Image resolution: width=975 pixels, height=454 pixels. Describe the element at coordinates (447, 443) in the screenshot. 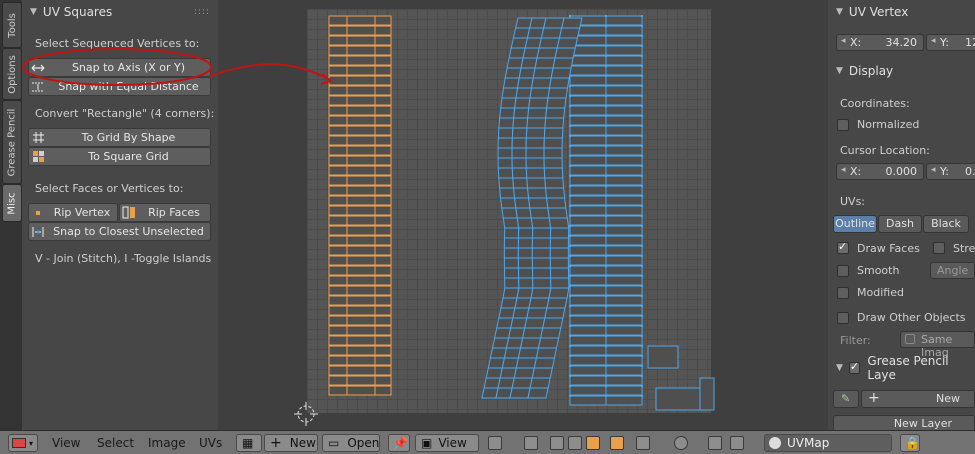

I see `mode-dropdown: ▣ View` at that location.